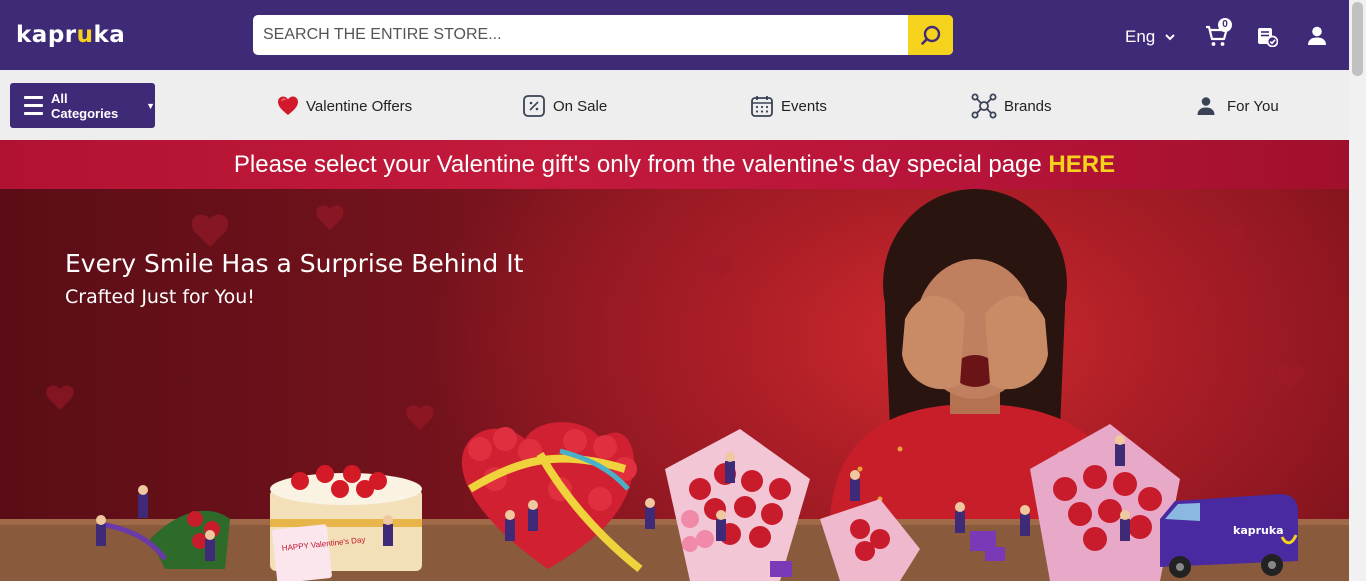 The image size is (1366, 581). Describe the element at coordinates (580, 35) in the screenshot. I see `search-input` at that location.